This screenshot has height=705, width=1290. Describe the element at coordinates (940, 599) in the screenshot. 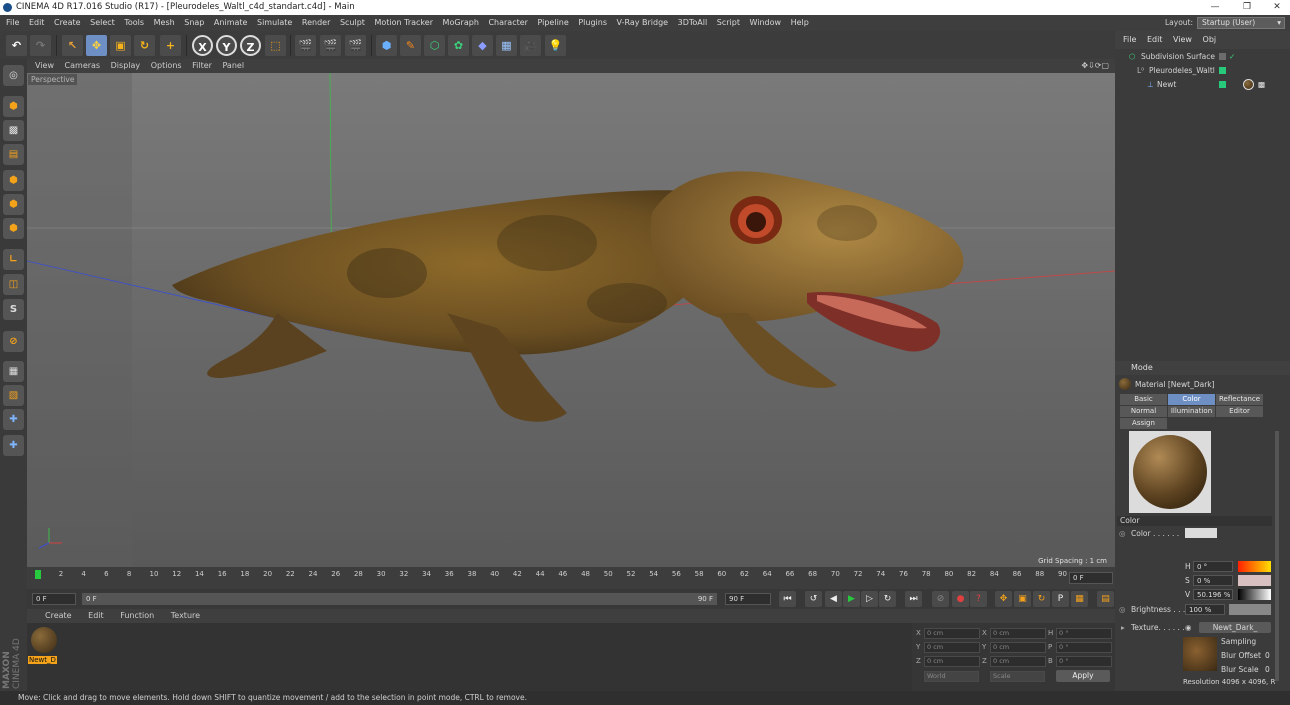

I see `record-keys-icon: ⊘` at that location.